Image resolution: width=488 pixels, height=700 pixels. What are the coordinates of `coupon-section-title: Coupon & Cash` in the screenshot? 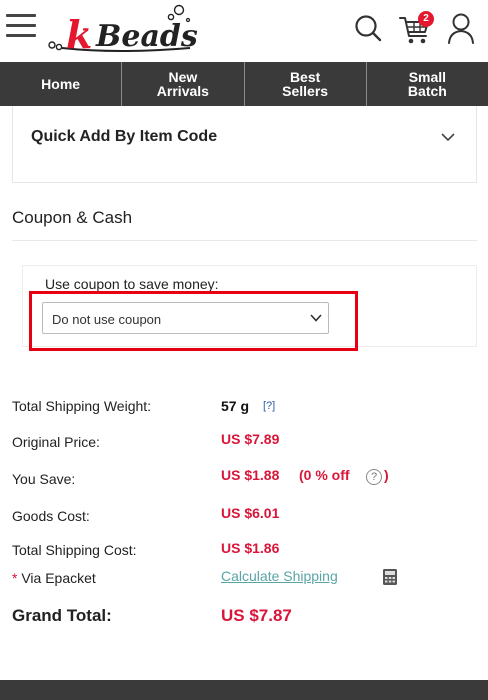 It's located at (72, 217).